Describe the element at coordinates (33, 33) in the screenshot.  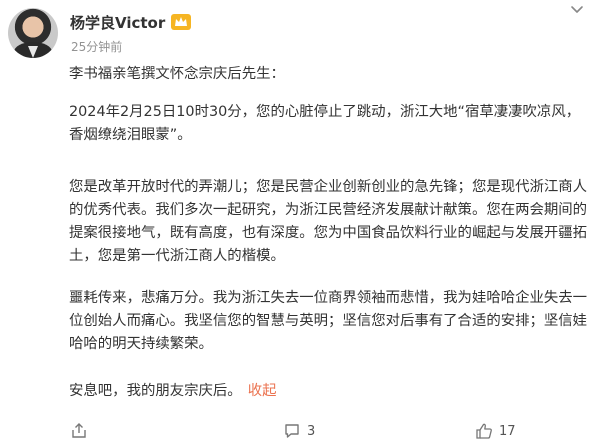
I see `avatar` at that location.